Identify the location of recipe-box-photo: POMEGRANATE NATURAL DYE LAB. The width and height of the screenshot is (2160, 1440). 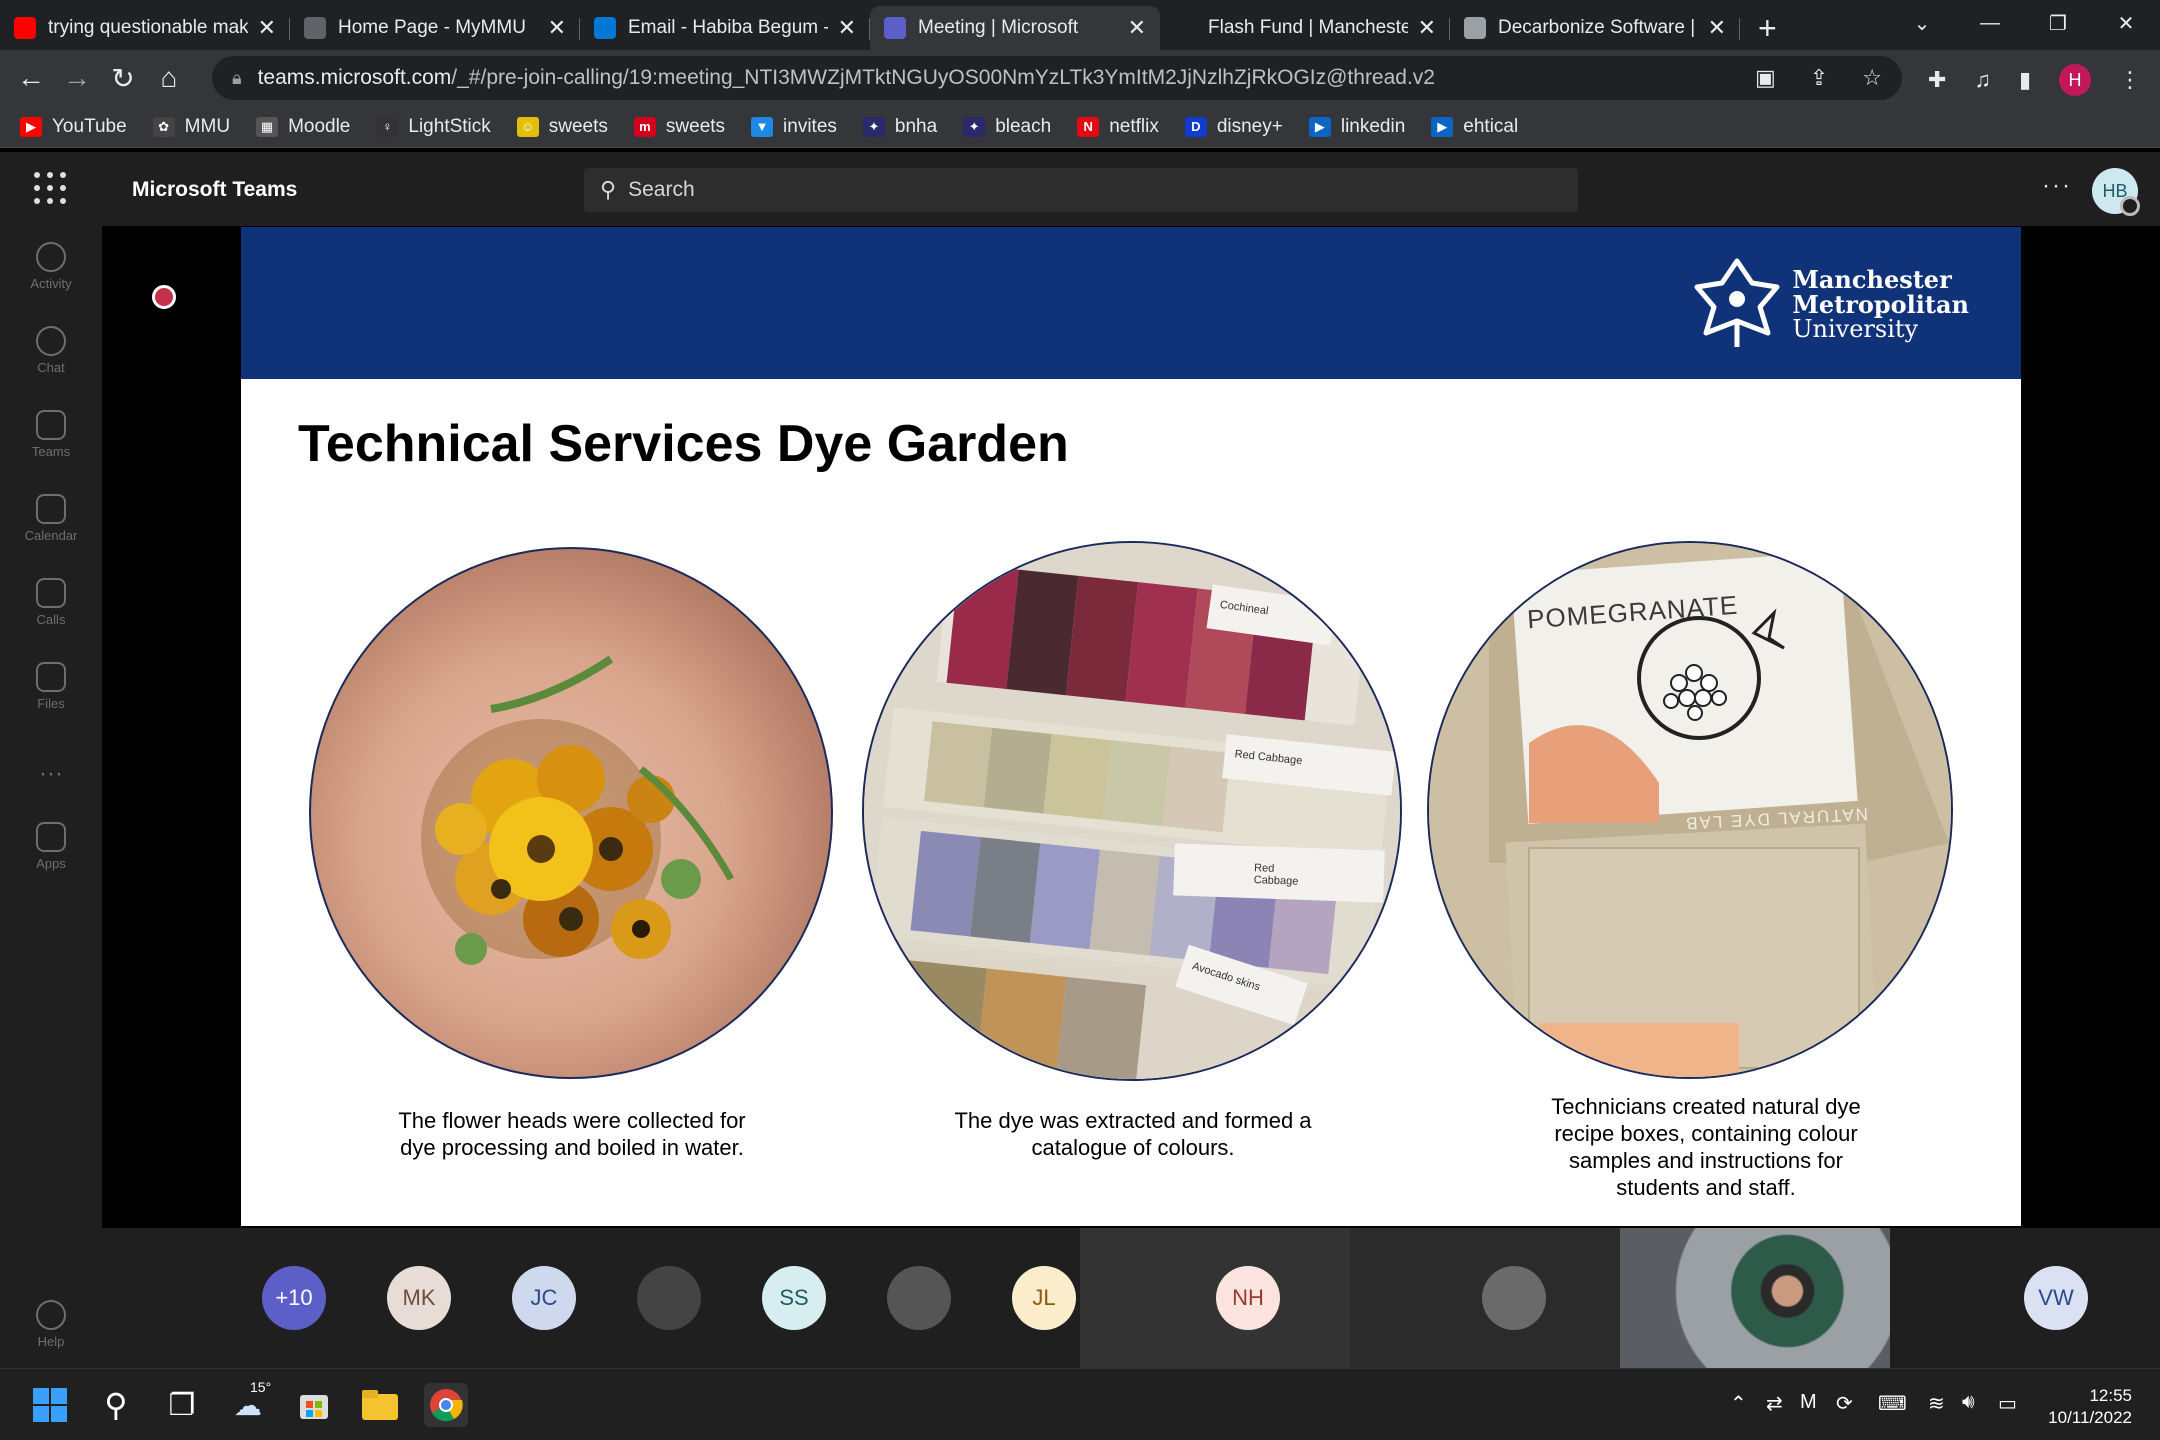
(1690, 810).